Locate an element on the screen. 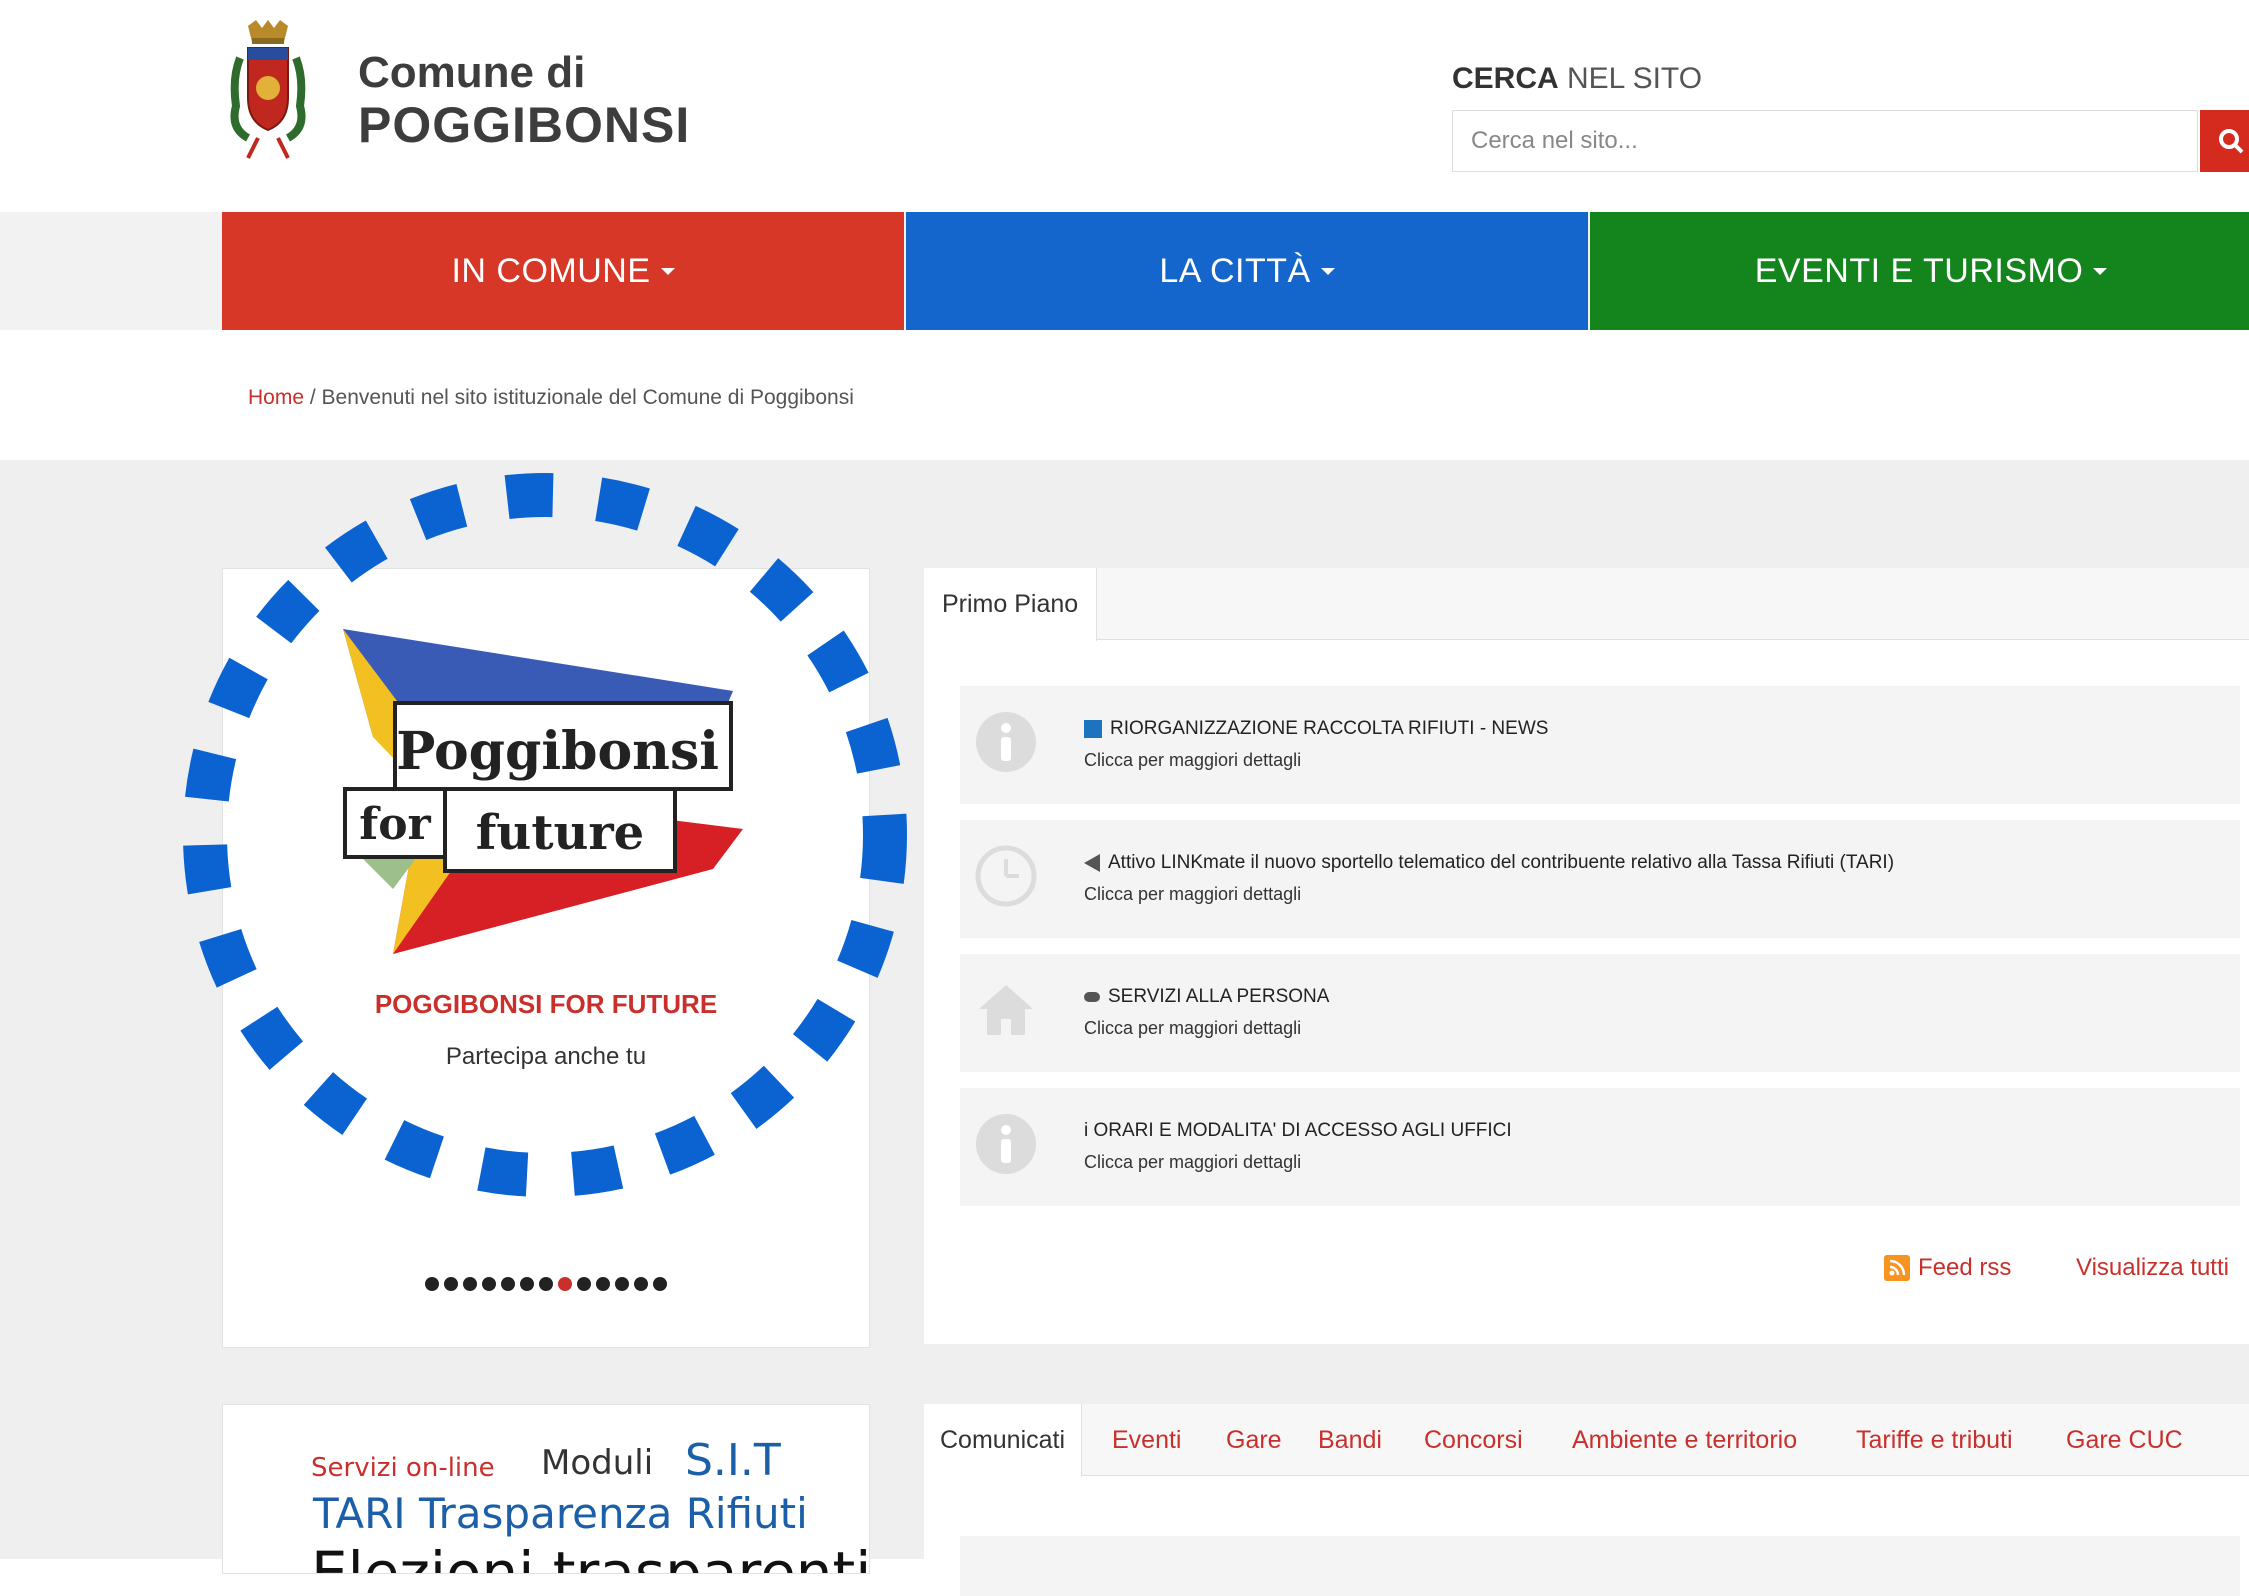  poggibonsi-for-future-logo: Poggibonsi for future is located at coordinates (543, 794).